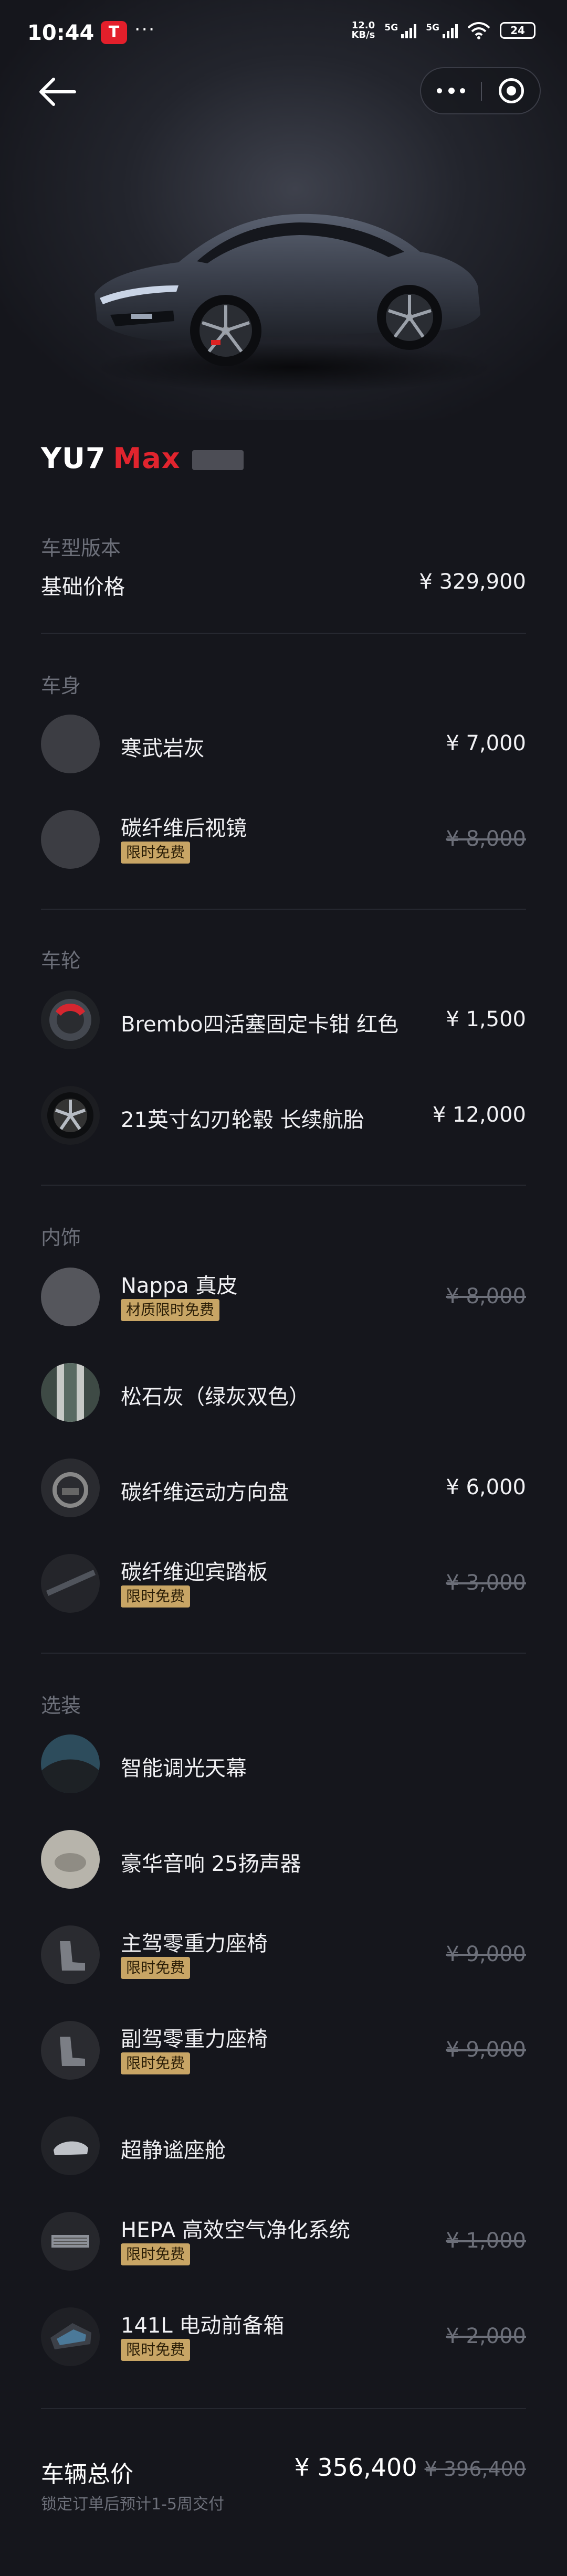  Describe the element at coordinates (70, 1859) in the screenshot. I see `speaker-thumbnail` at that location.